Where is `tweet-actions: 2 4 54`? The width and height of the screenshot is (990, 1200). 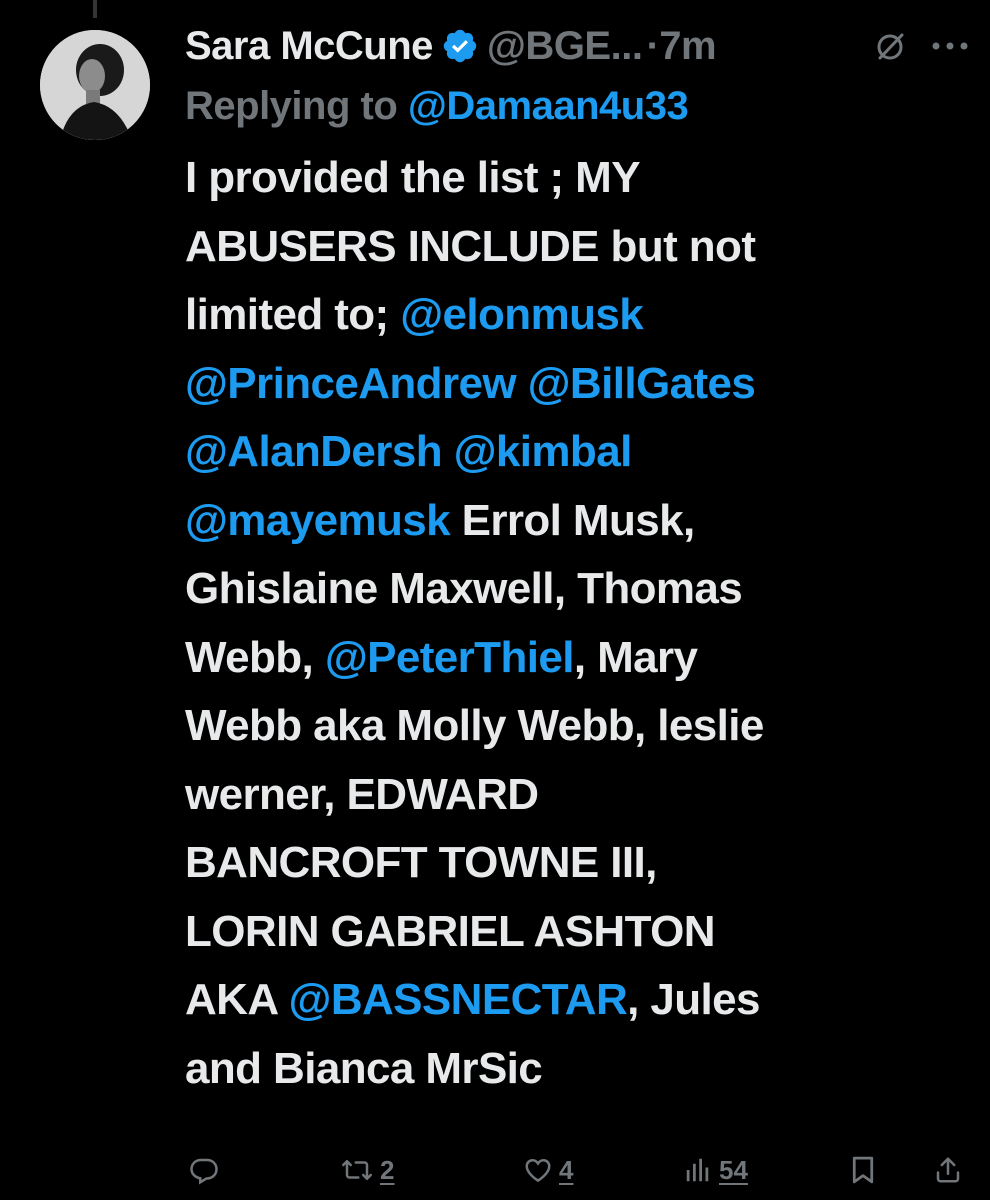 tweet-actions: 2 4 54 is located at coordinates (580, 1170).